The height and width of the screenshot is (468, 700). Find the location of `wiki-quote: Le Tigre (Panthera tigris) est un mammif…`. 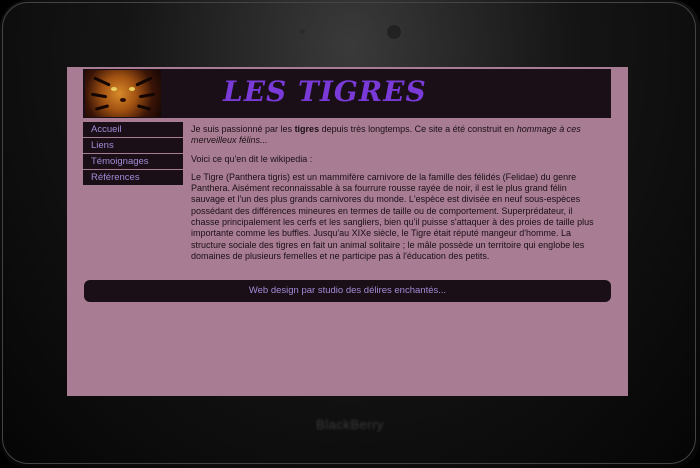

wiki-quote: Le Tigre (Panthera tigris) est un mammif… is located at coordinates (392, 216).